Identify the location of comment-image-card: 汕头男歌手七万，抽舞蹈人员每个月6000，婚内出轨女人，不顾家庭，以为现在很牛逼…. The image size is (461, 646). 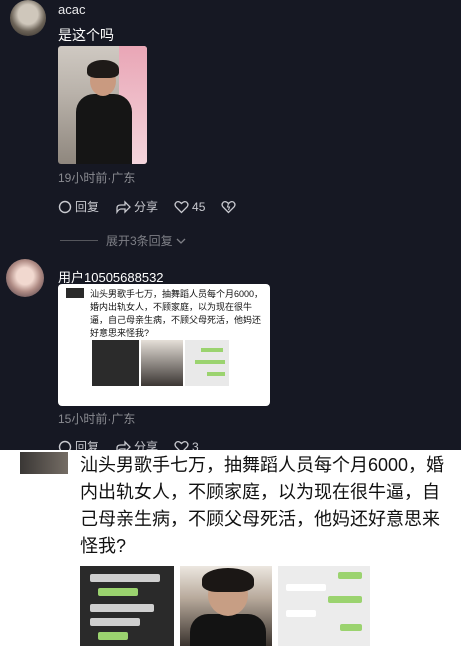
(164, 345).